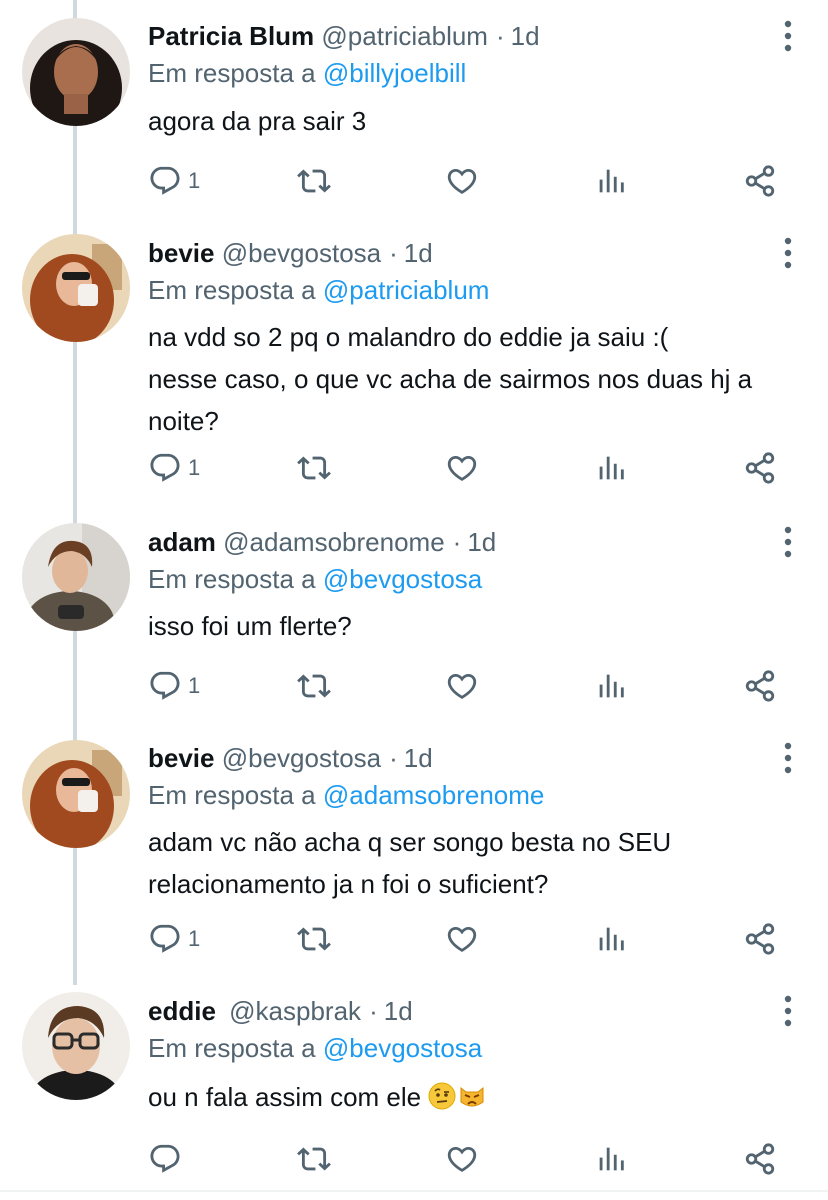  What do you see at coordinates (404, 36) in the screenshot?
I see `username: @patriciablum` at bounding box center [404, 36].